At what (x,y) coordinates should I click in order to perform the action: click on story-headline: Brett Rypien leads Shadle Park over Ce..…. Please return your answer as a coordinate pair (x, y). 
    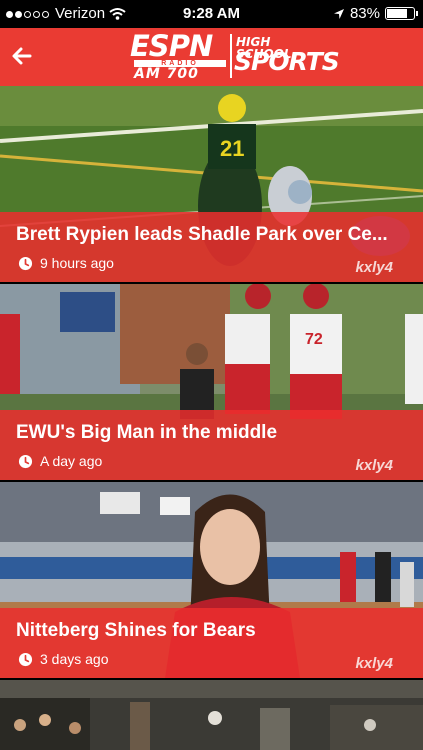
    Looking at the image, I should click on (202, 234).